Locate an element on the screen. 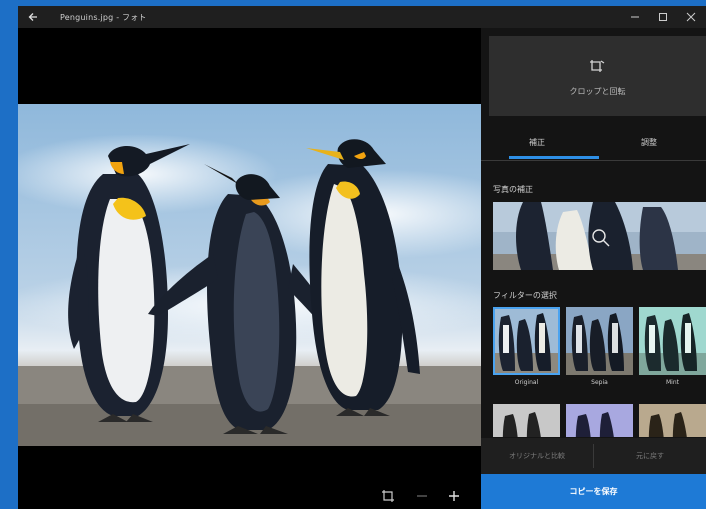 The image size is (706, 509). tab-adjust: 調整 is located at coordinates (649, 143).